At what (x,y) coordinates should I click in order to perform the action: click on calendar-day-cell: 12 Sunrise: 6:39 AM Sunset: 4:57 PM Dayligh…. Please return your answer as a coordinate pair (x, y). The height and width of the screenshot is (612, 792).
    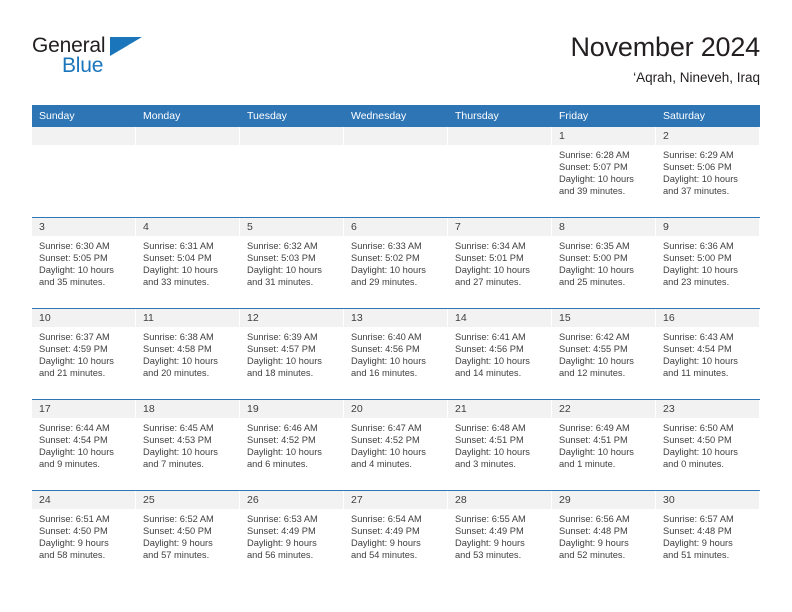
    Looking at the image, I should click on (292, 354).